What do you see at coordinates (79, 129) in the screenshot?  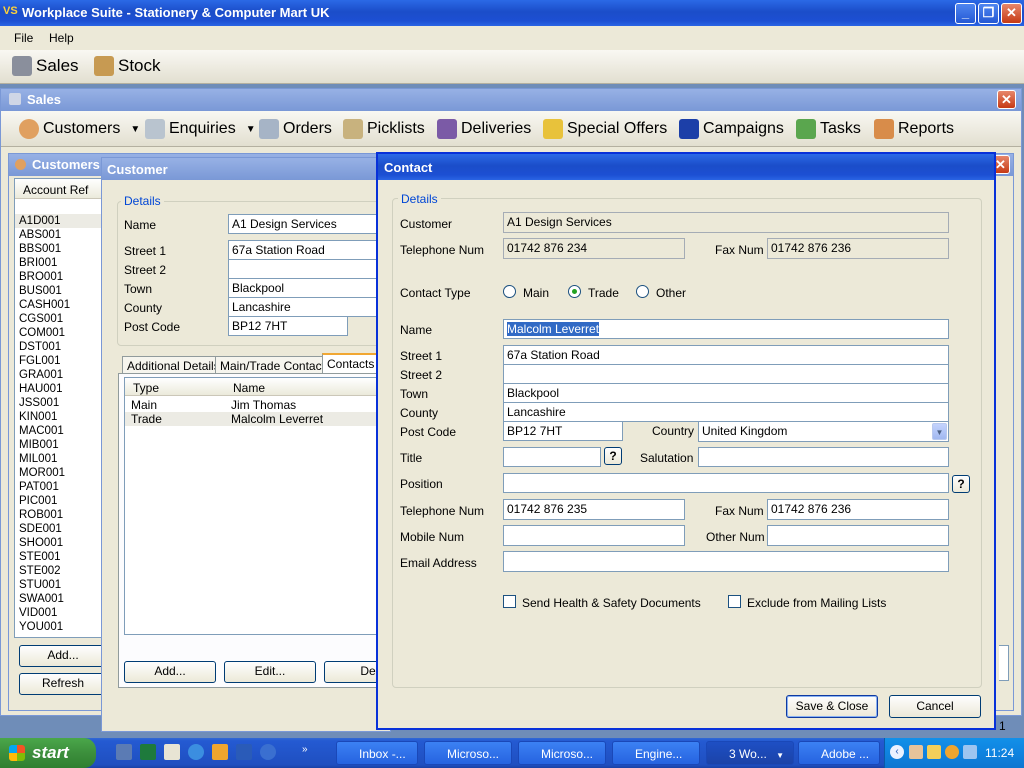 I see `toolbar-customers: Customers ▼` at bounding box center [79, 129].